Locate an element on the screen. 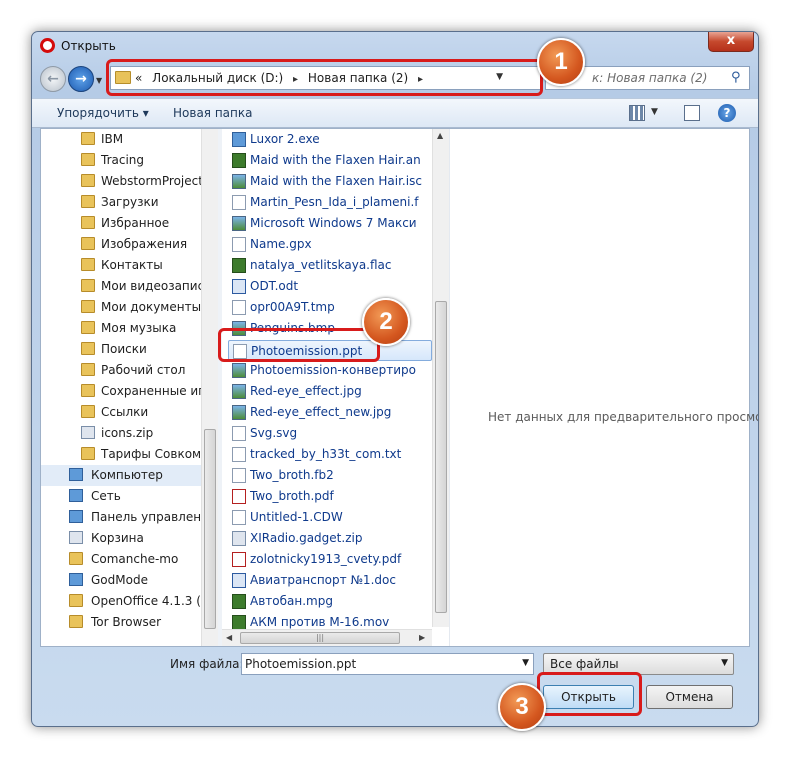  file-list-item: Red-eye_effect.jpg is located at coordinates (330, 391).